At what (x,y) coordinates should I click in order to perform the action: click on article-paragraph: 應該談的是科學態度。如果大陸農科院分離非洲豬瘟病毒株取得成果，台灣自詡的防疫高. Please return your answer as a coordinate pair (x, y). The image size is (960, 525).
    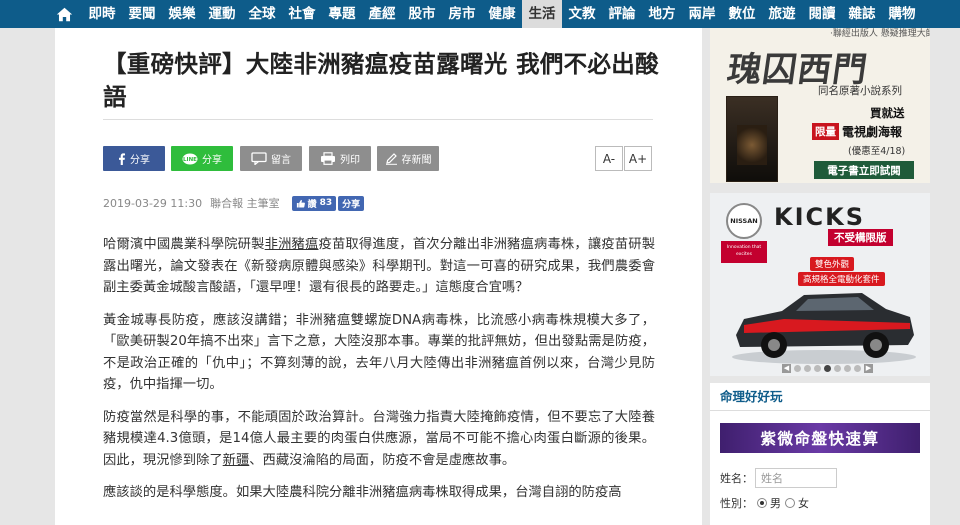
    Looking at the image, I should click on (362, 492).